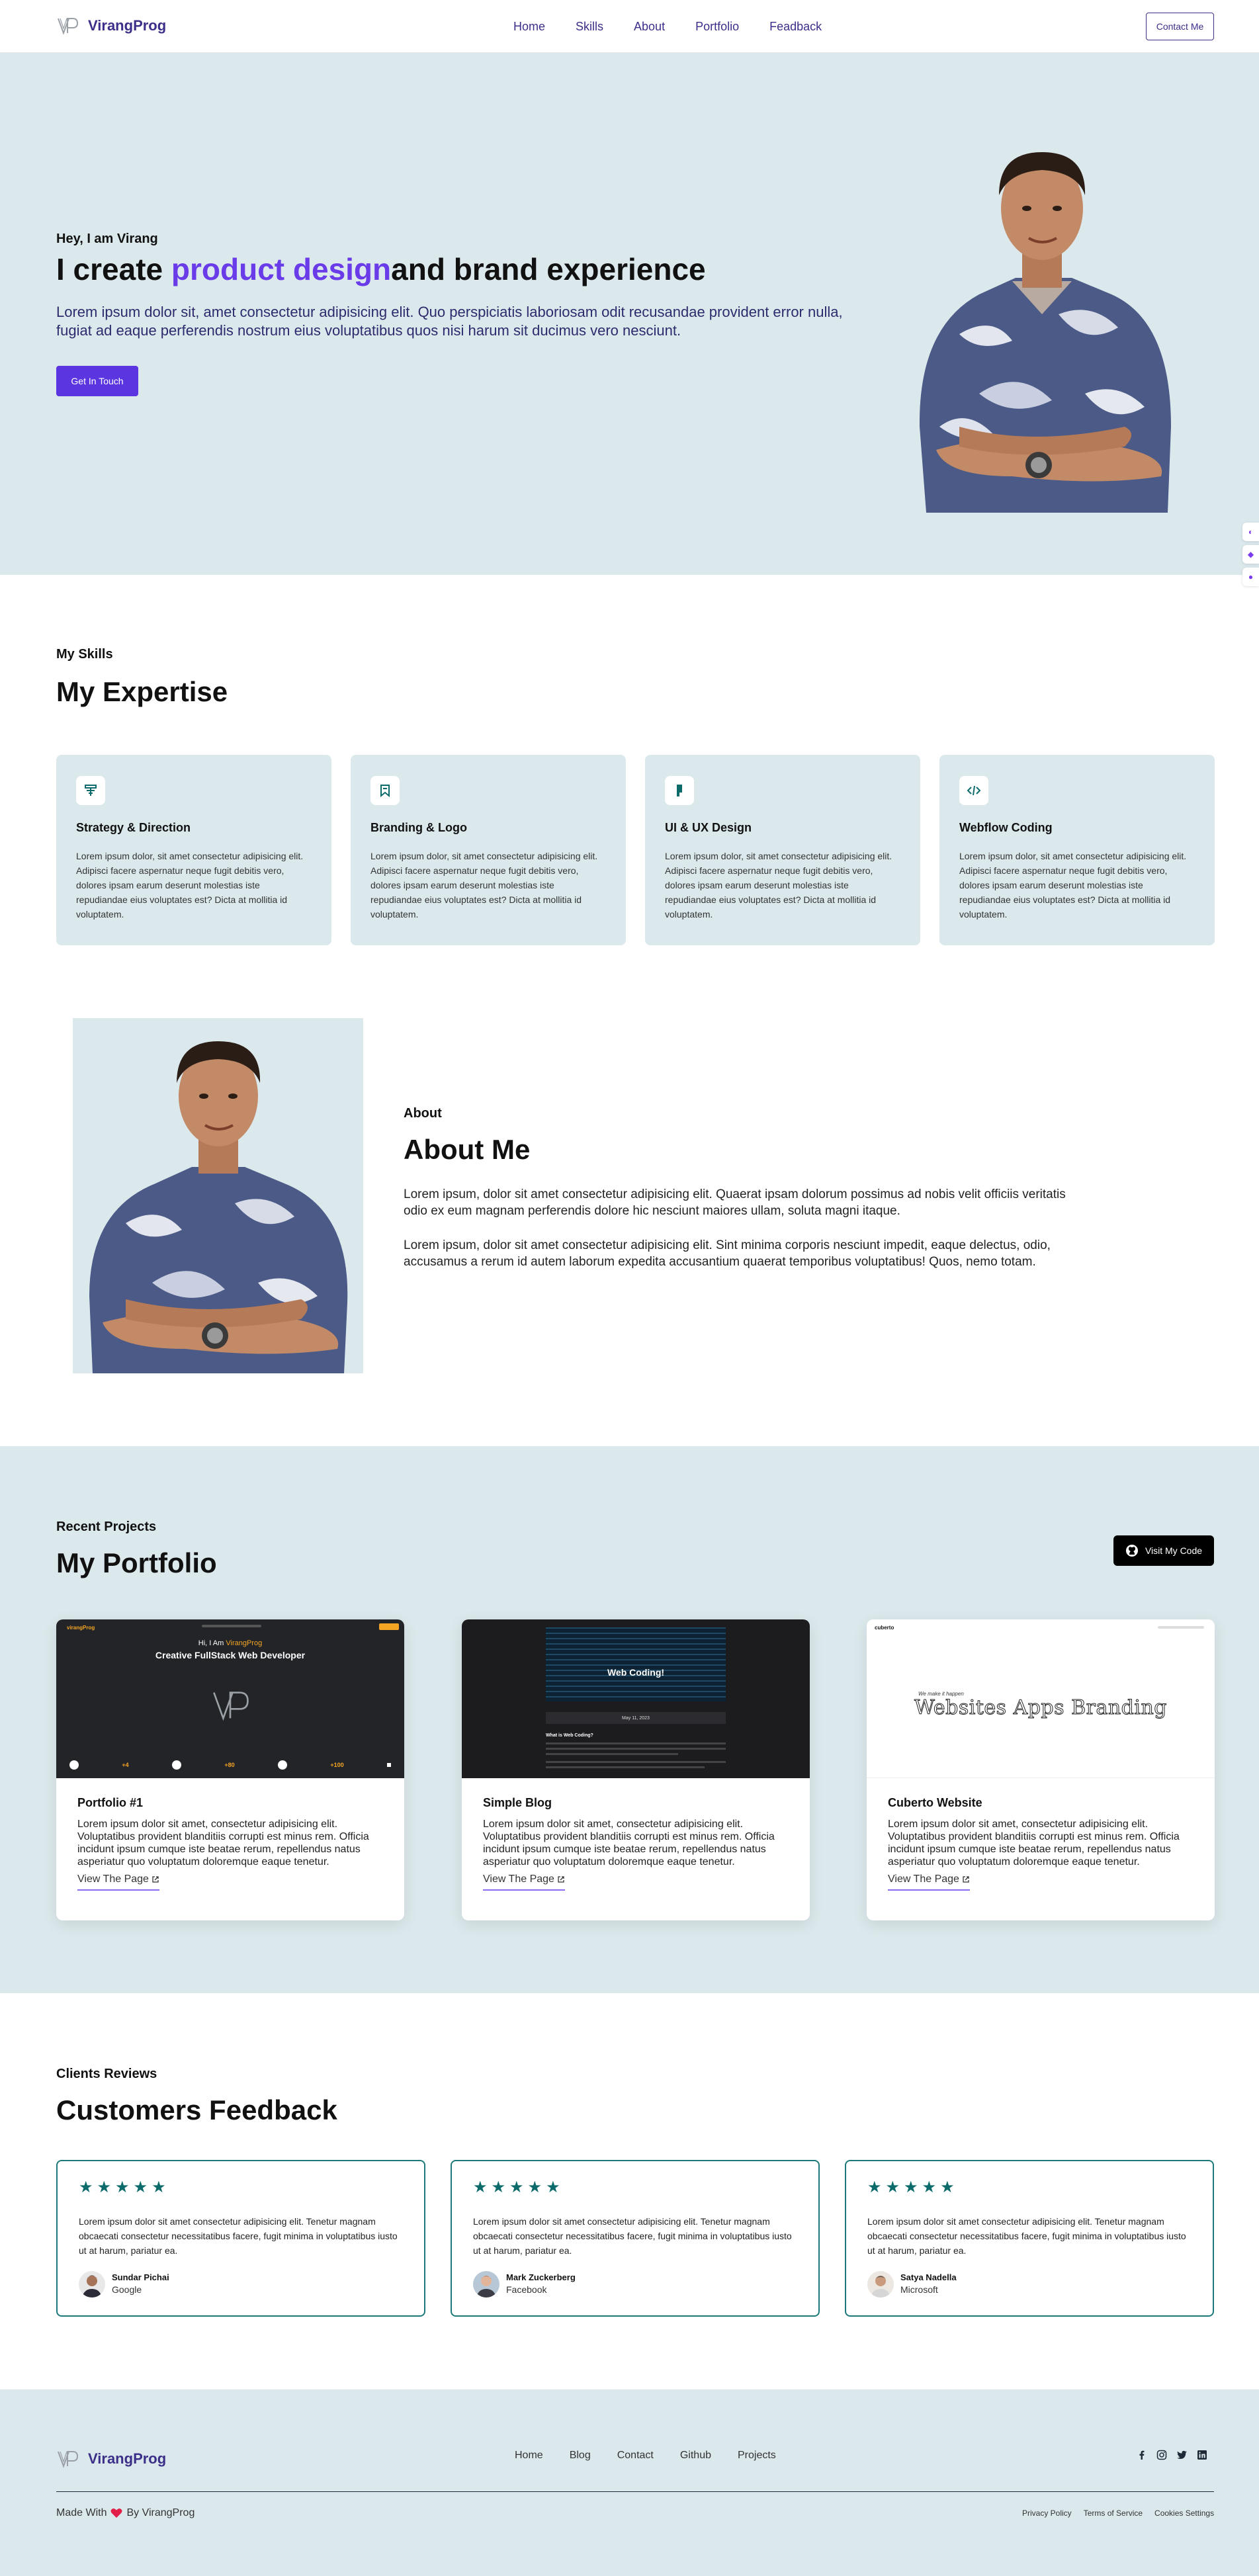 This screenshot has width=1259, height=2576. Describe the element at coordinates (1040, 1708) in the screenshot. I see `thumb-headline: Websites Apps Branding` at that location.